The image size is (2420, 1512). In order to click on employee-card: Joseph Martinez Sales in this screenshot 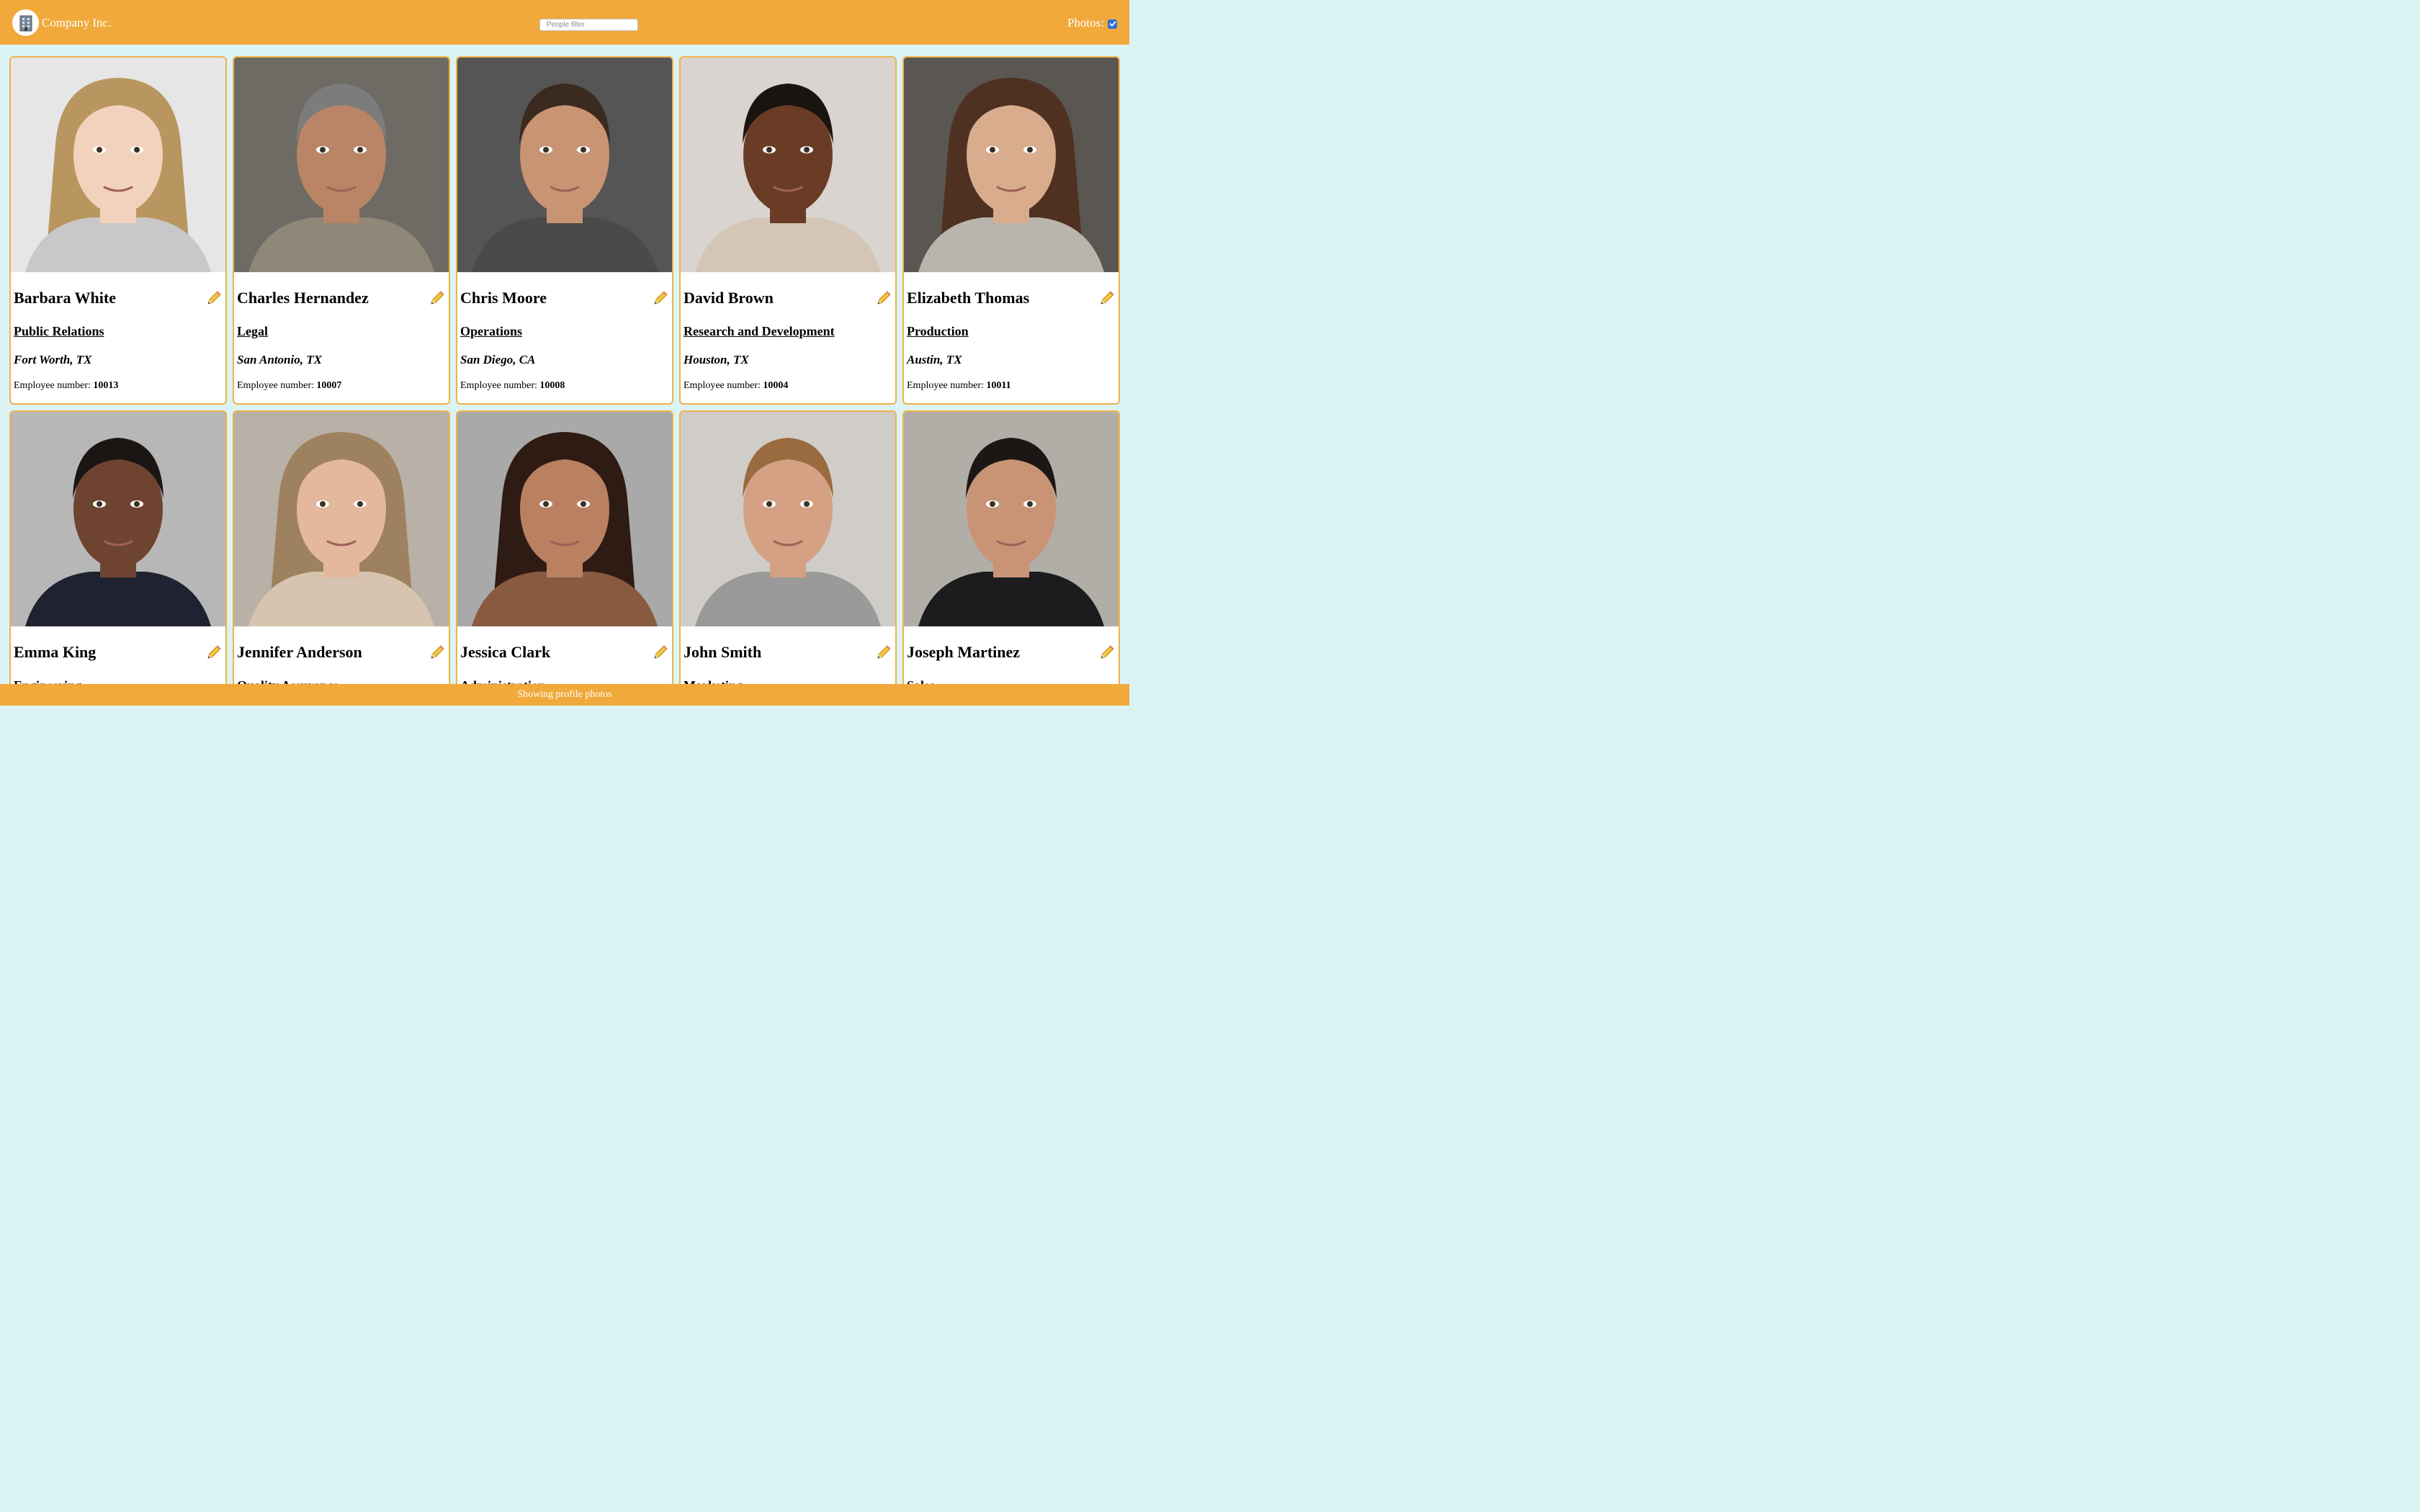, I will do `click(1011, 547)`.